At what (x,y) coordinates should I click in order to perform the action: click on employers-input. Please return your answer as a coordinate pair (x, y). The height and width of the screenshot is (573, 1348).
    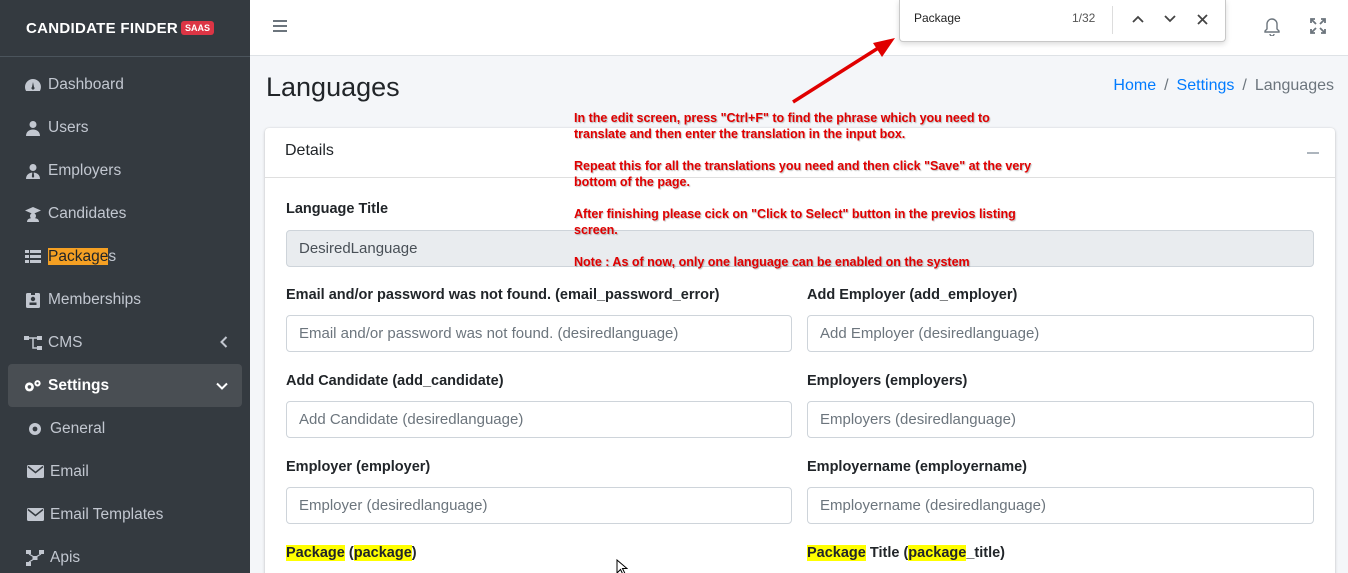
    Looking at the image, I should click on (1060, 419).